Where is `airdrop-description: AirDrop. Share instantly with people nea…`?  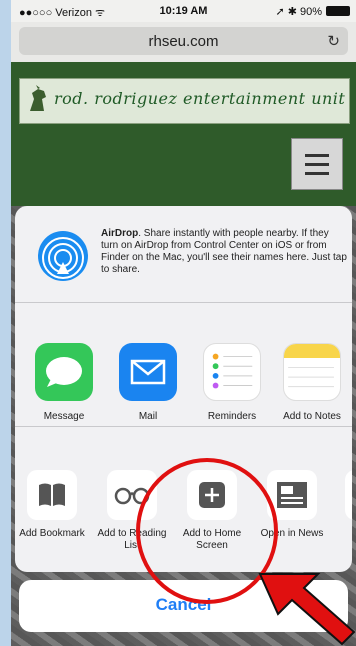
airdrop-description: AirDrop. Share instantly with people nea… is located at coordinates (224, 251).